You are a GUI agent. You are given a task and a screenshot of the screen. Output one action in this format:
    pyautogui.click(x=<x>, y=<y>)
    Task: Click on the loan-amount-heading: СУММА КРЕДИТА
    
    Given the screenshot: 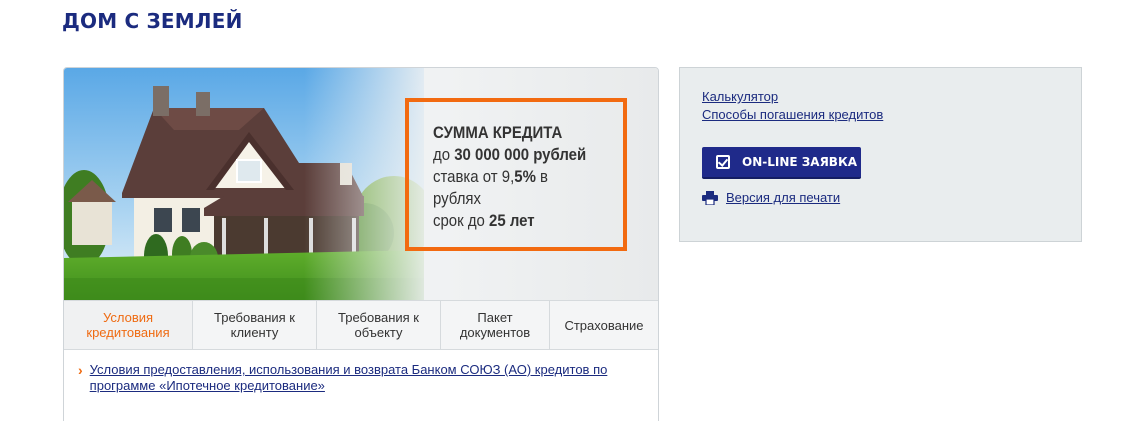 What is the action you would take?
    pyautogui.click(x=498, y=132)
    